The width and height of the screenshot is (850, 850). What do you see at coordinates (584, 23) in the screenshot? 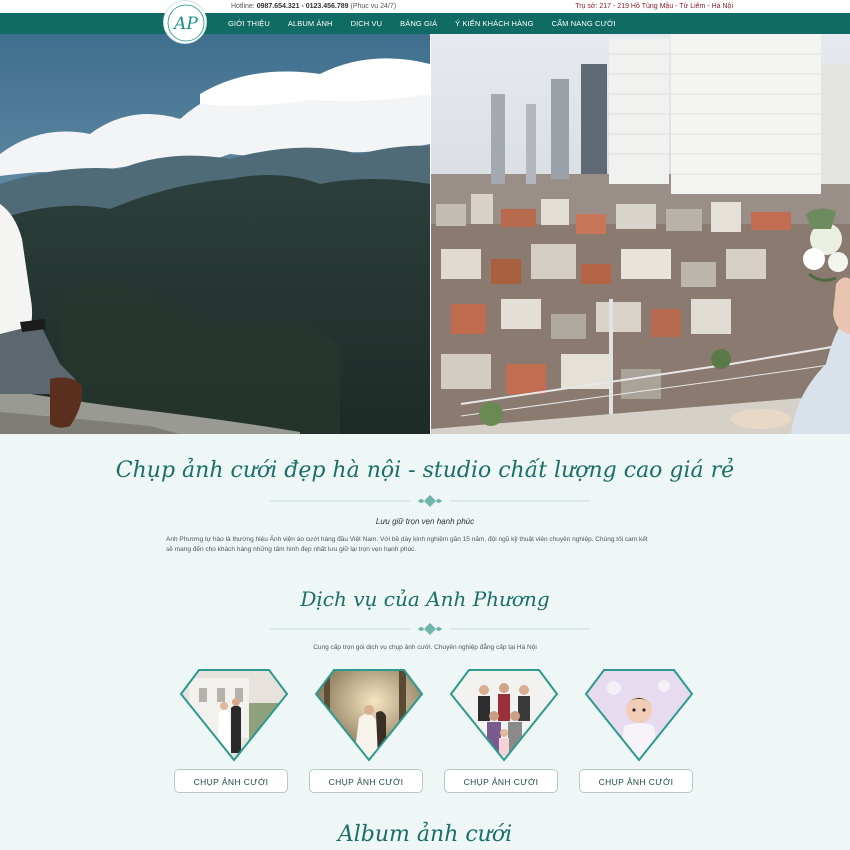
I see `nav-item-cam-nang-cuoi: CẨM NANG CƯỚI` at bounding box center [584, 23].